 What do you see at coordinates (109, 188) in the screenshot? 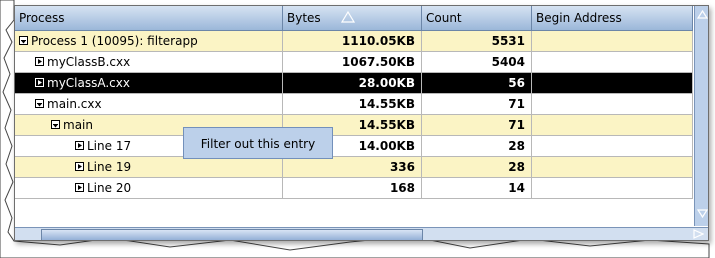
I see `row-name: Line 20` at bounding box center [109, 188].